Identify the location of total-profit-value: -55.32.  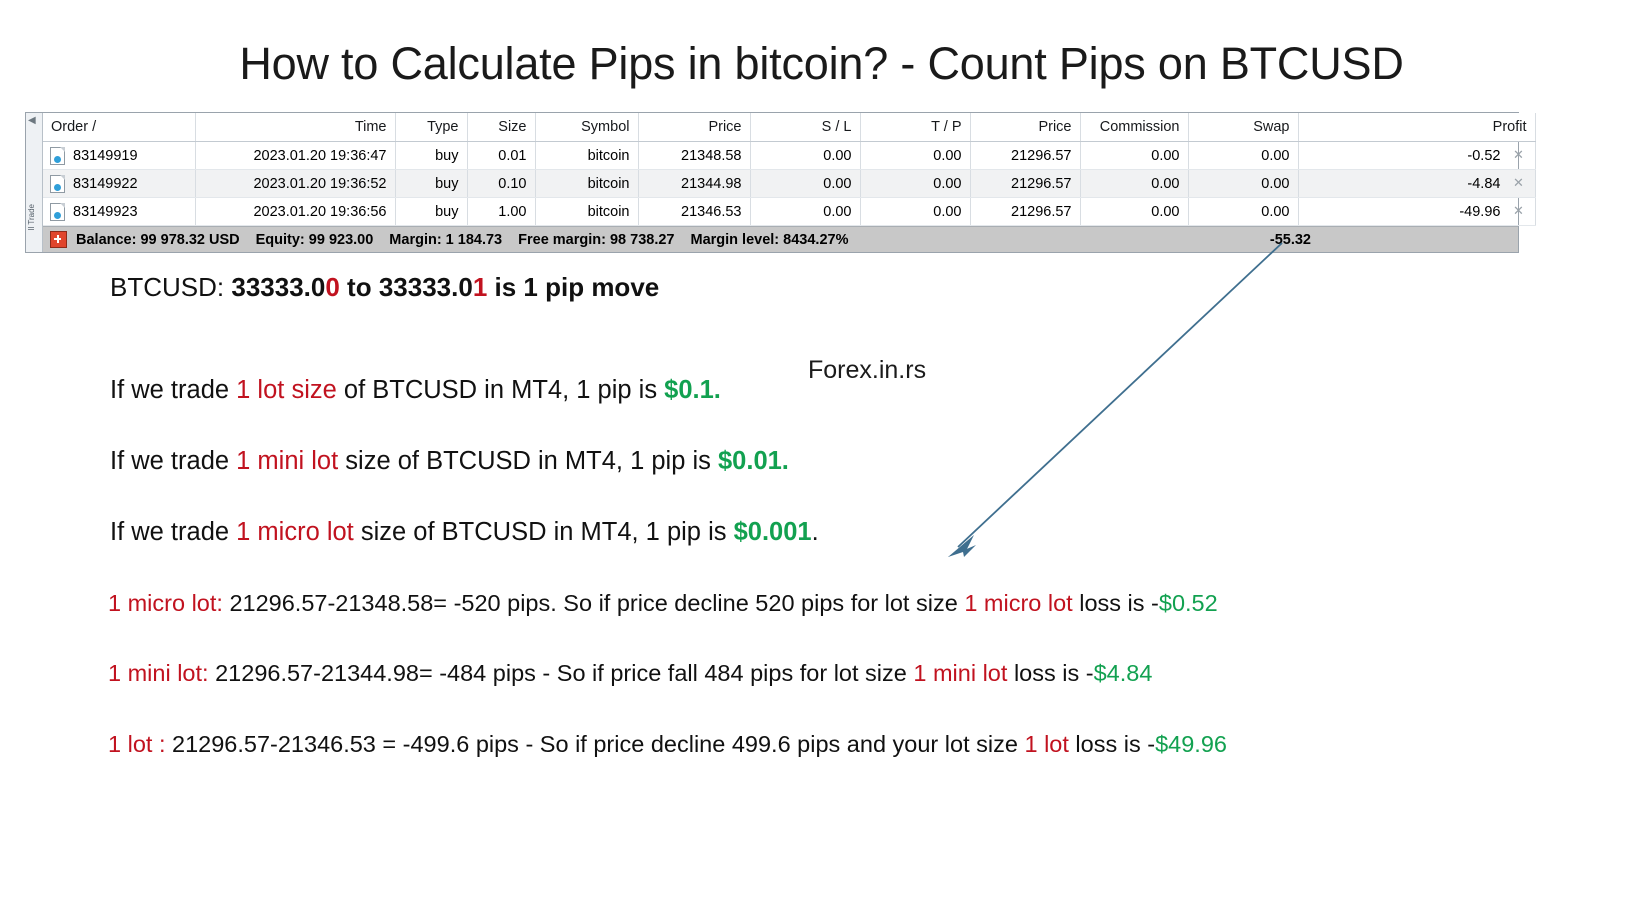
(1290, 239).